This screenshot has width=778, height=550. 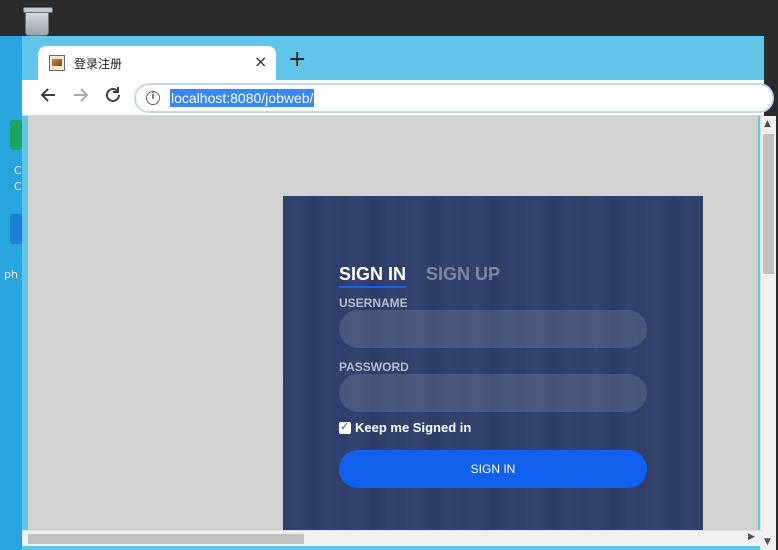 What do you see at coordinates (166, 539) in the screenshot?
I see `horizontal-scroll-thumb` at bounding box center [166, 539].